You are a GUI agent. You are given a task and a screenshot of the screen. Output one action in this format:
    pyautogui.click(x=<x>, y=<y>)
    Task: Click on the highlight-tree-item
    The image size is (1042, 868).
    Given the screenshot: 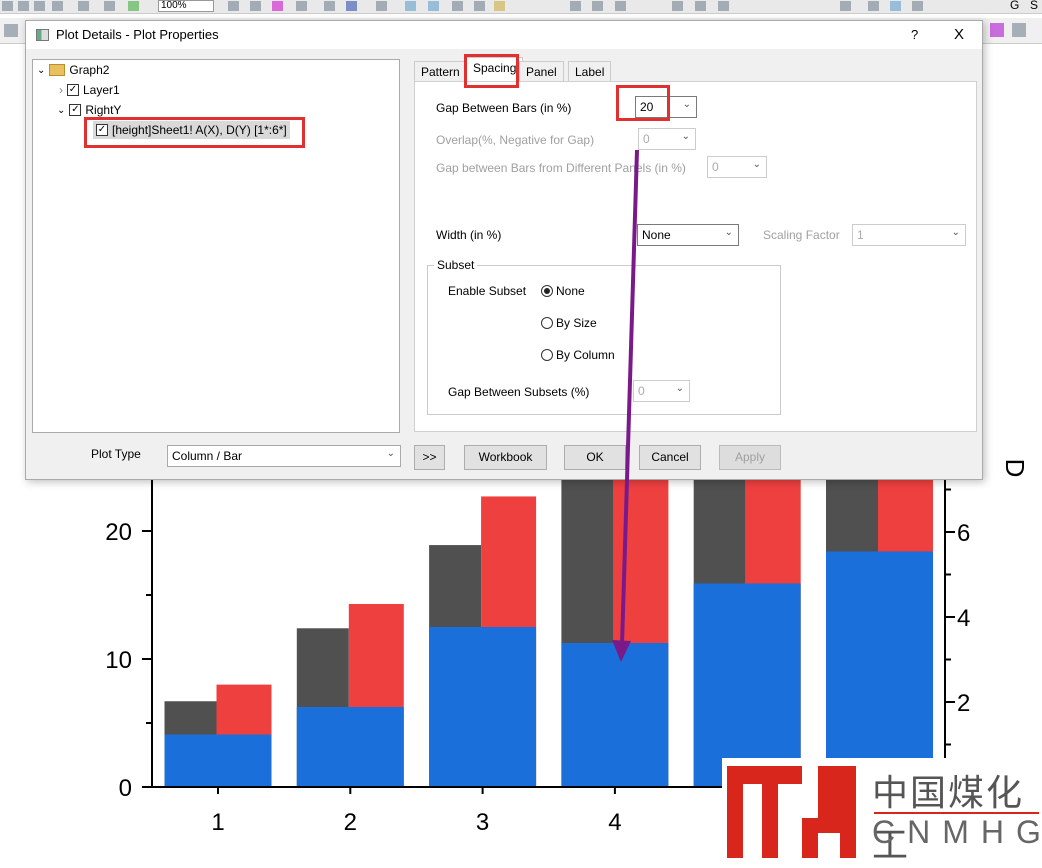 What is the action you would take?
    pyautogui.click(x=194, y=132)
    